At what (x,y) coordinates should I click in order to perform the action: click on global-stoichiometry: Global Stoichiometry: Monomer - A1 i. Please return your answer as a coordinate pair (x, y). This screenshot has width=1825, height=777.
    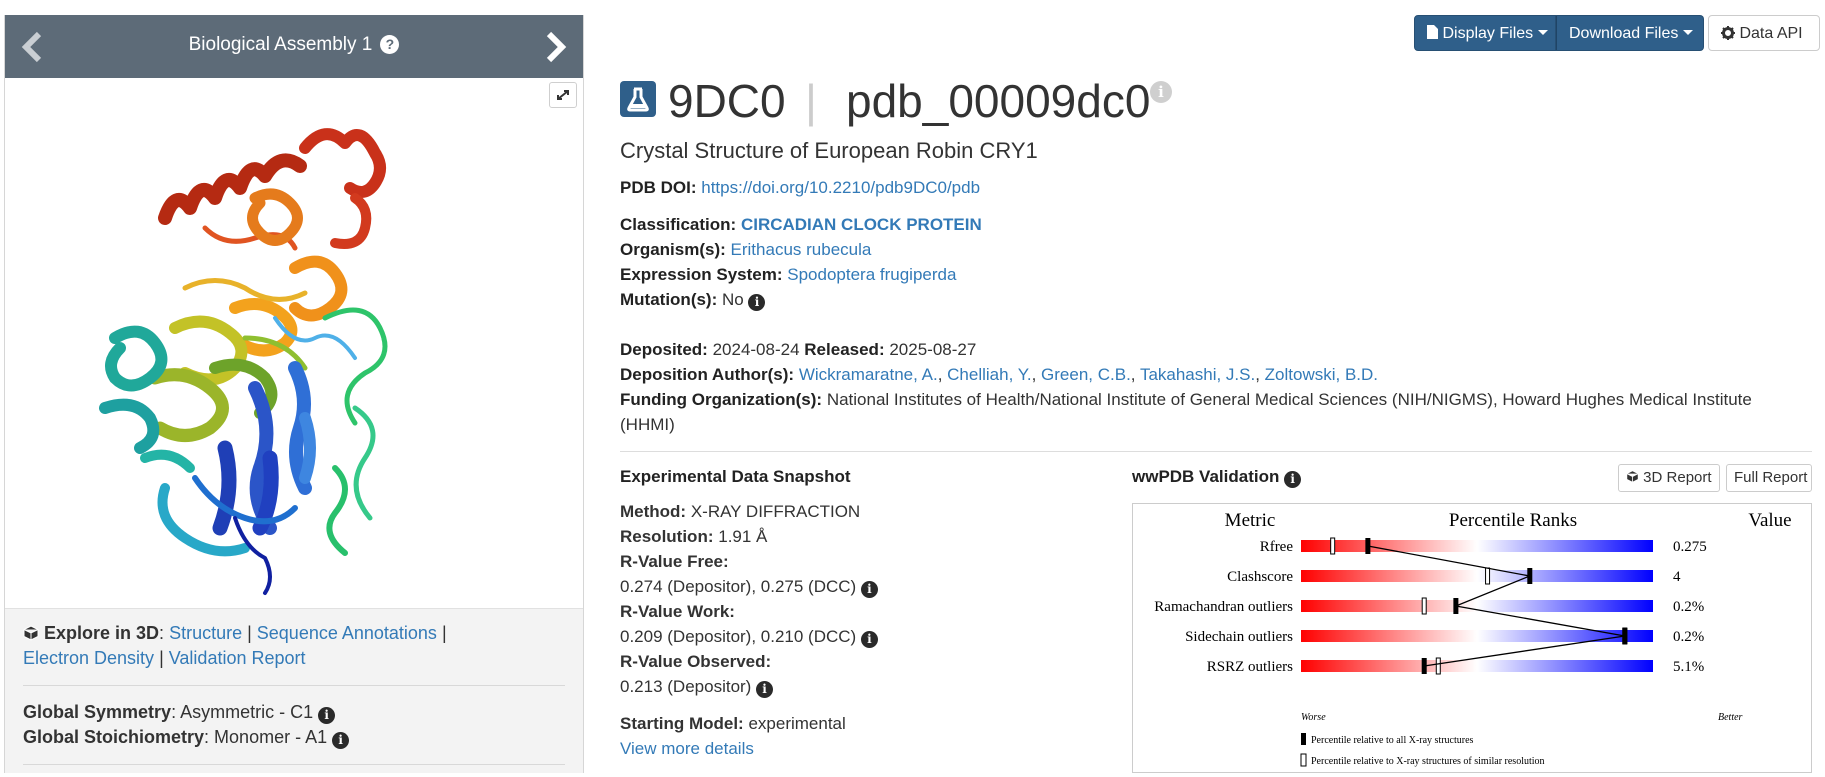
    Looking at the image, I should click on (294, 737).